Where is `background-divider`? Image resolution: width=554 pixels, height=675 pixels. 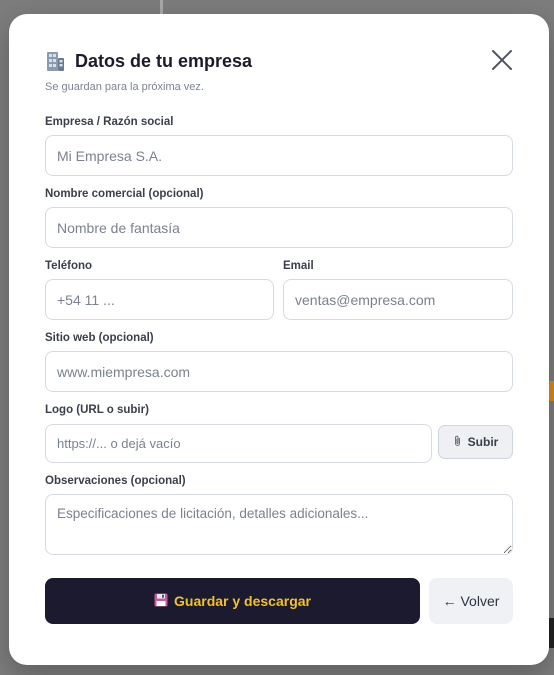 background-divider is located at coordinates (161, 7).